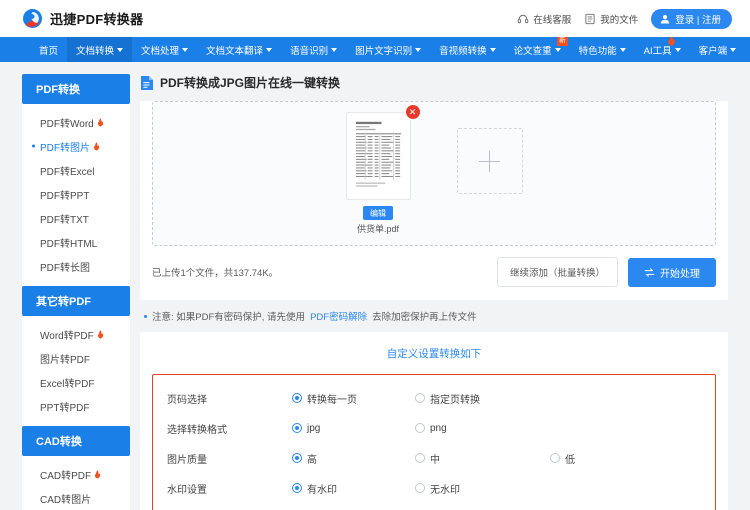  I want to click on pdf-password-remove-link: PDF密码解除, so click(338, 316).